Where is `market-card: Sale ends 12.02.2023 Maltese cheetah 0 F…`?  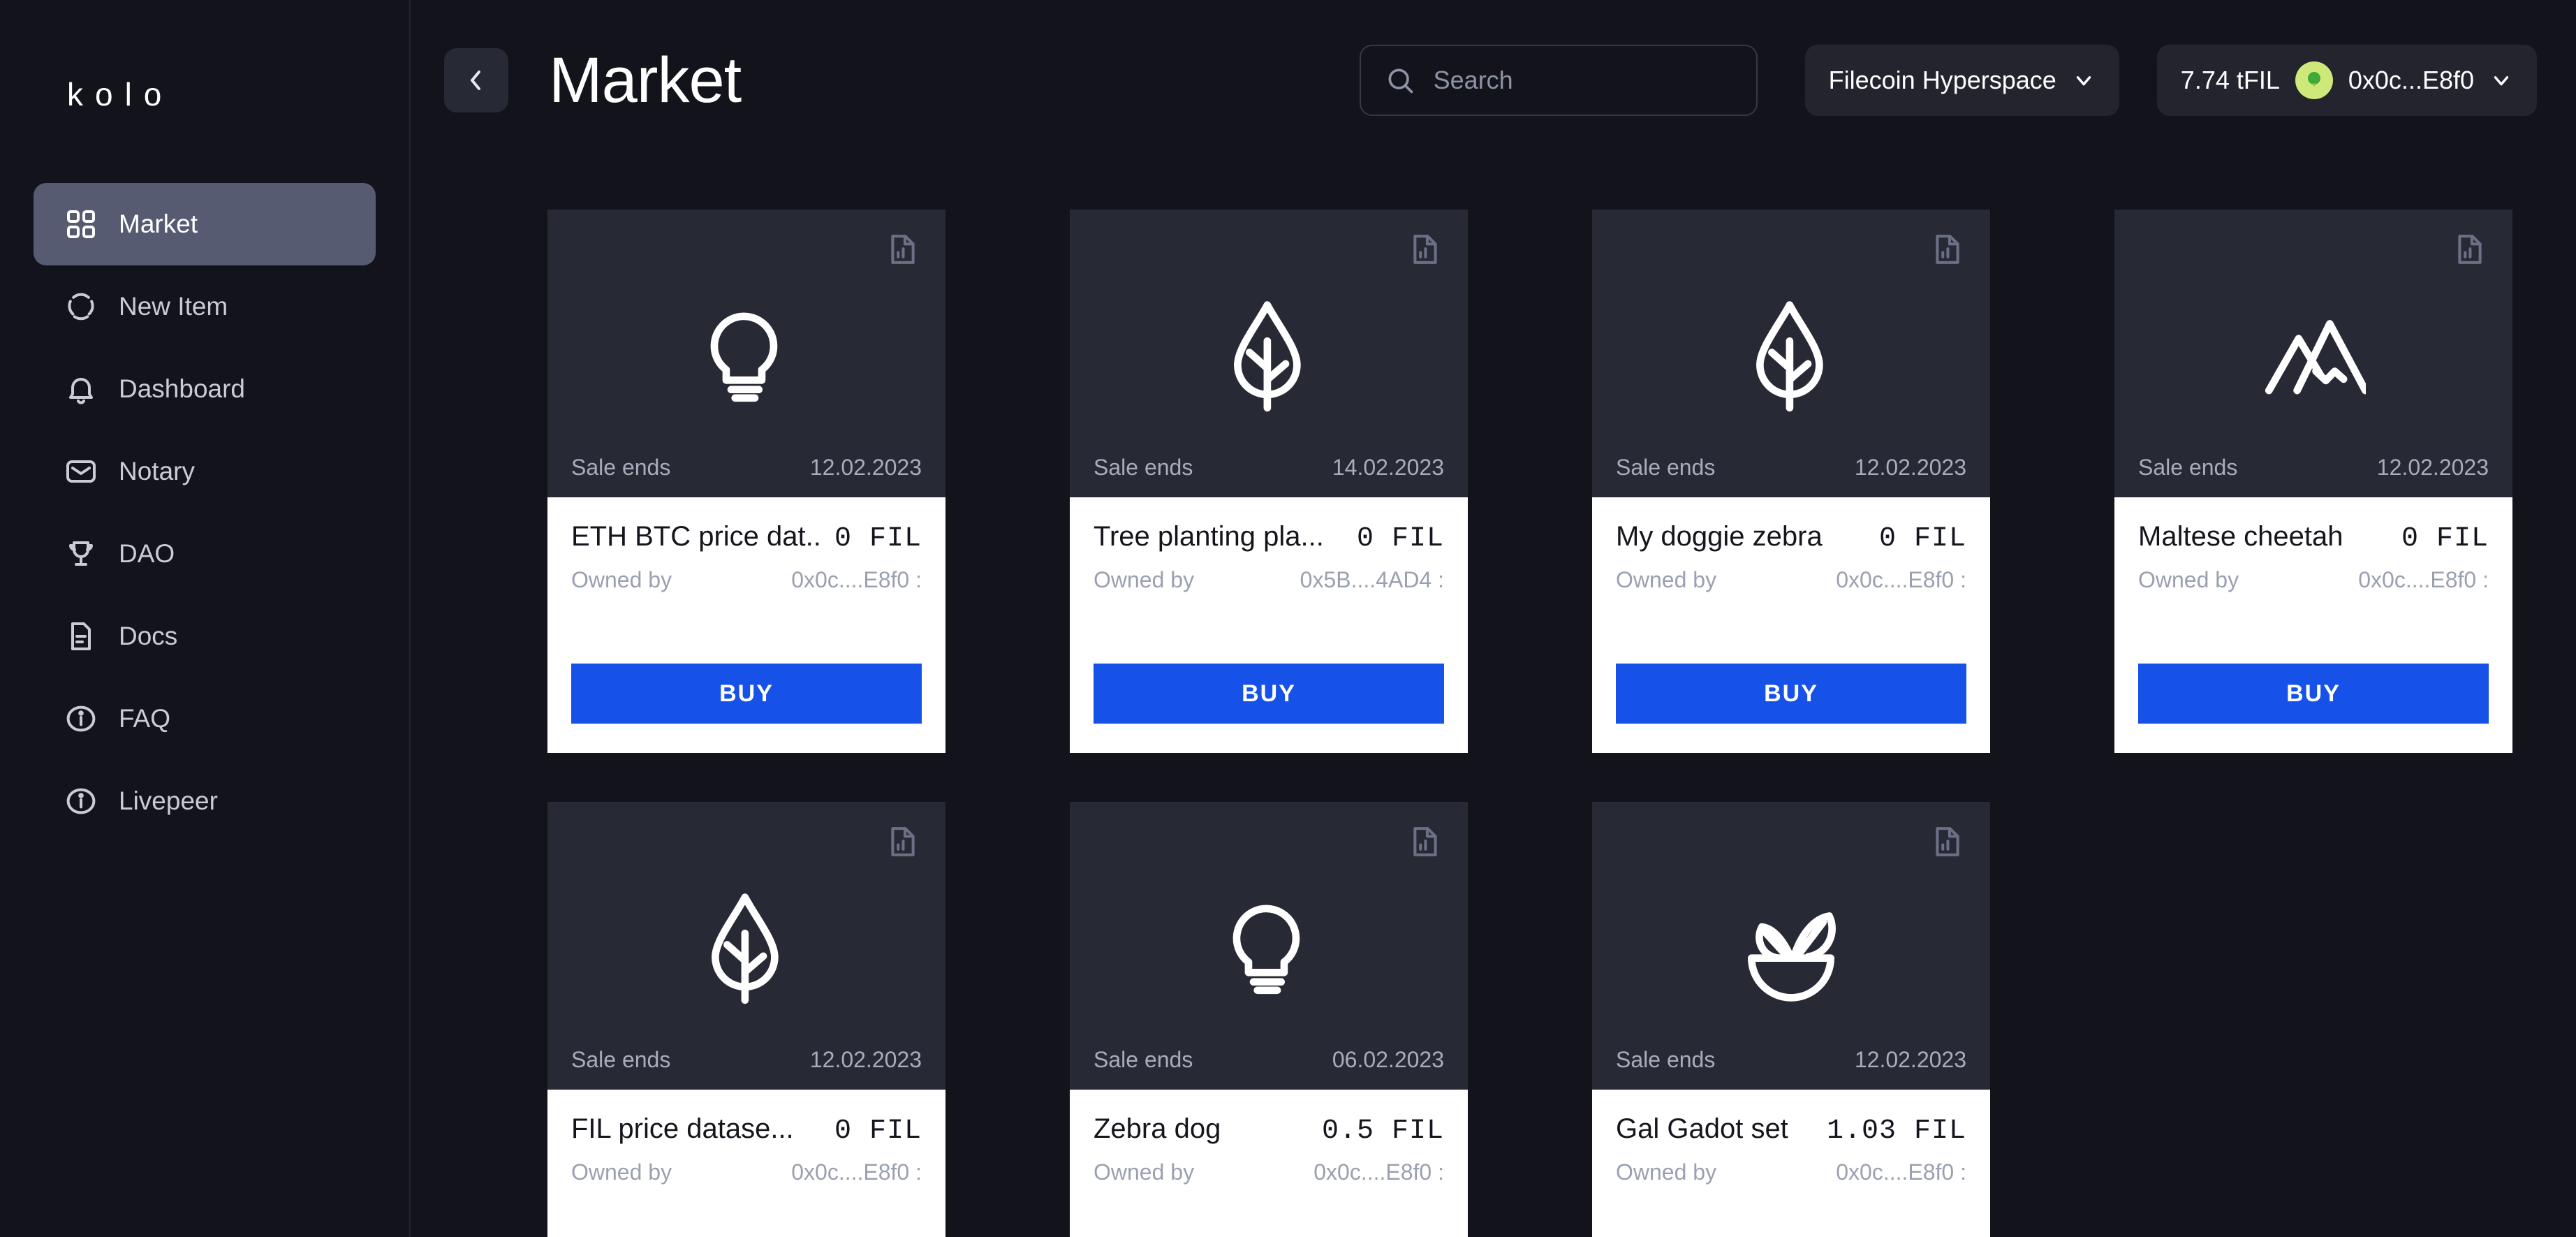 market-card: Sale ends 12.02.2023 Maltese cheetah 0 F… is located at coordinates (2313, 481).